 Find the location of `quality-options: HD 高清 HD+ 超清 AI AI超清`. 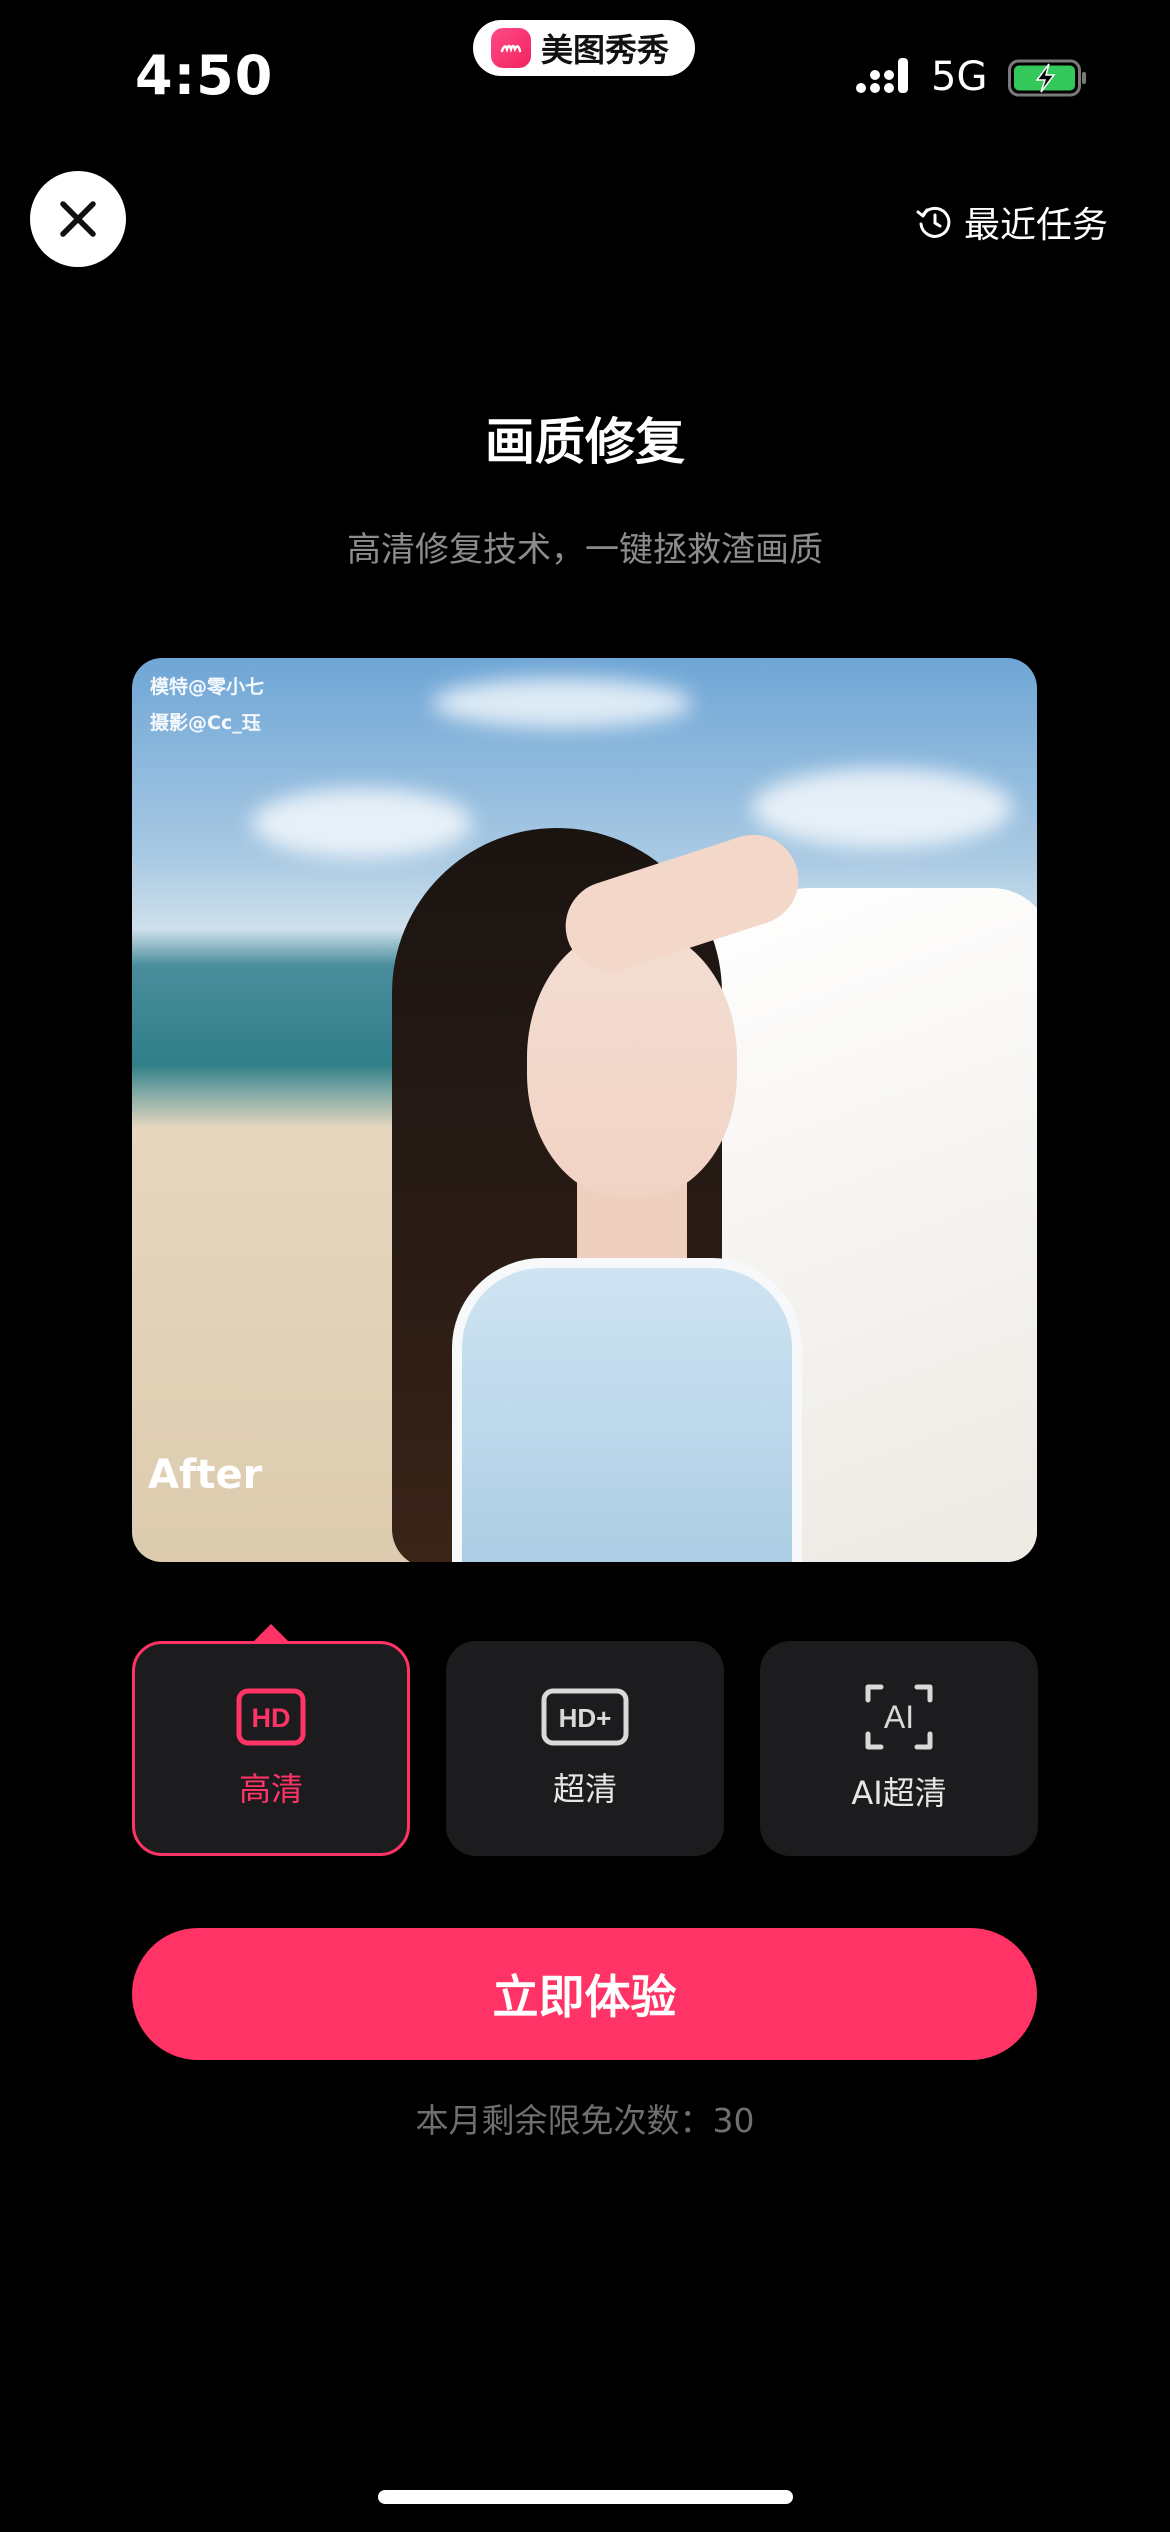

quality-options: HD 高清 HD+ 超清 AI AI超清 is located at coordinates (585, 1748).